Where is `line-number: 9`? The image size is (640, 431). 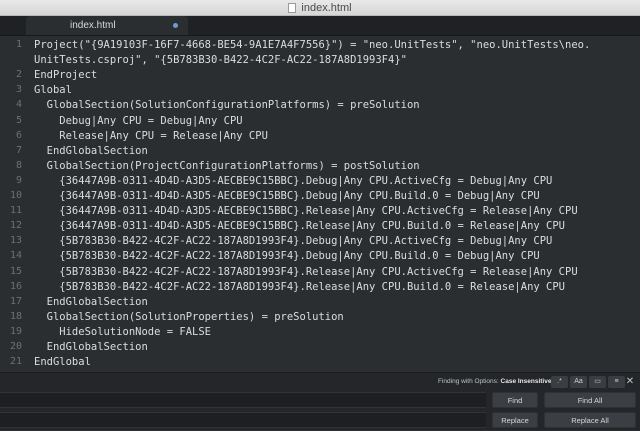
line-number: 9 is located at coordinates (18, 180).